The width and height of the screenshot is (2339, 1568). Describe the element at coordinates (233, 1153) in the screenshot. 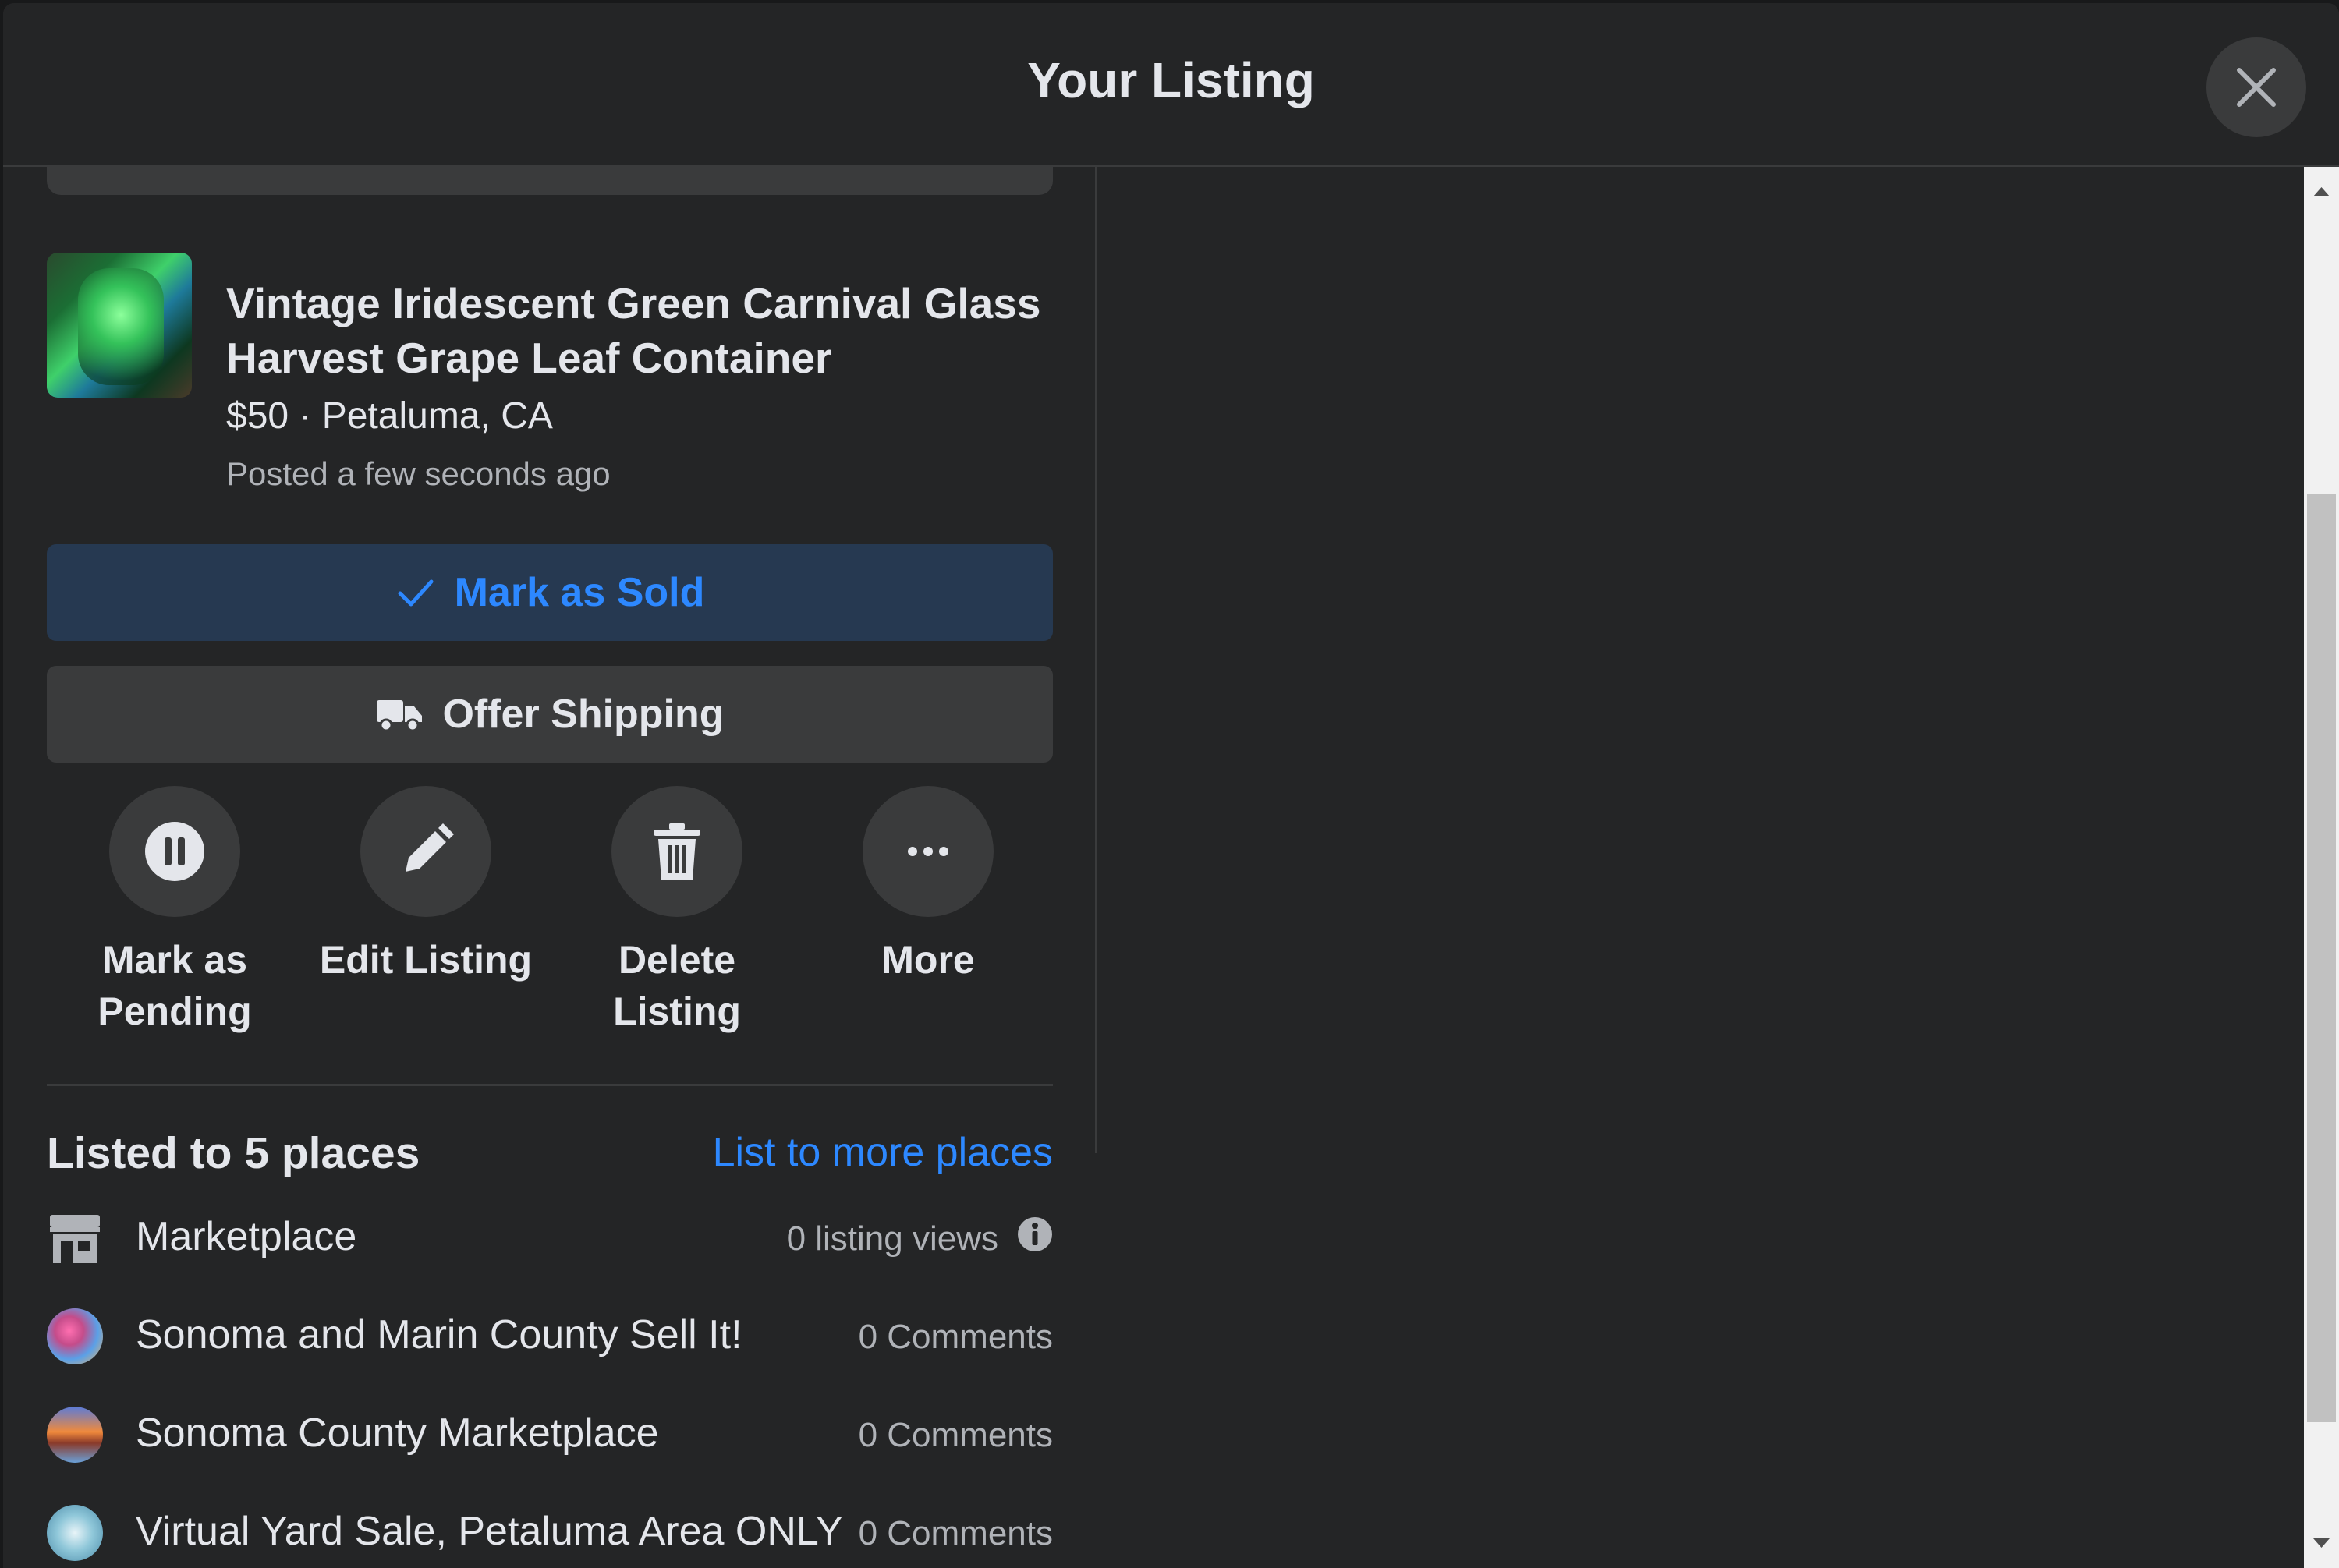

I see `listed-places-heading: Listed to 5 places` at that location.